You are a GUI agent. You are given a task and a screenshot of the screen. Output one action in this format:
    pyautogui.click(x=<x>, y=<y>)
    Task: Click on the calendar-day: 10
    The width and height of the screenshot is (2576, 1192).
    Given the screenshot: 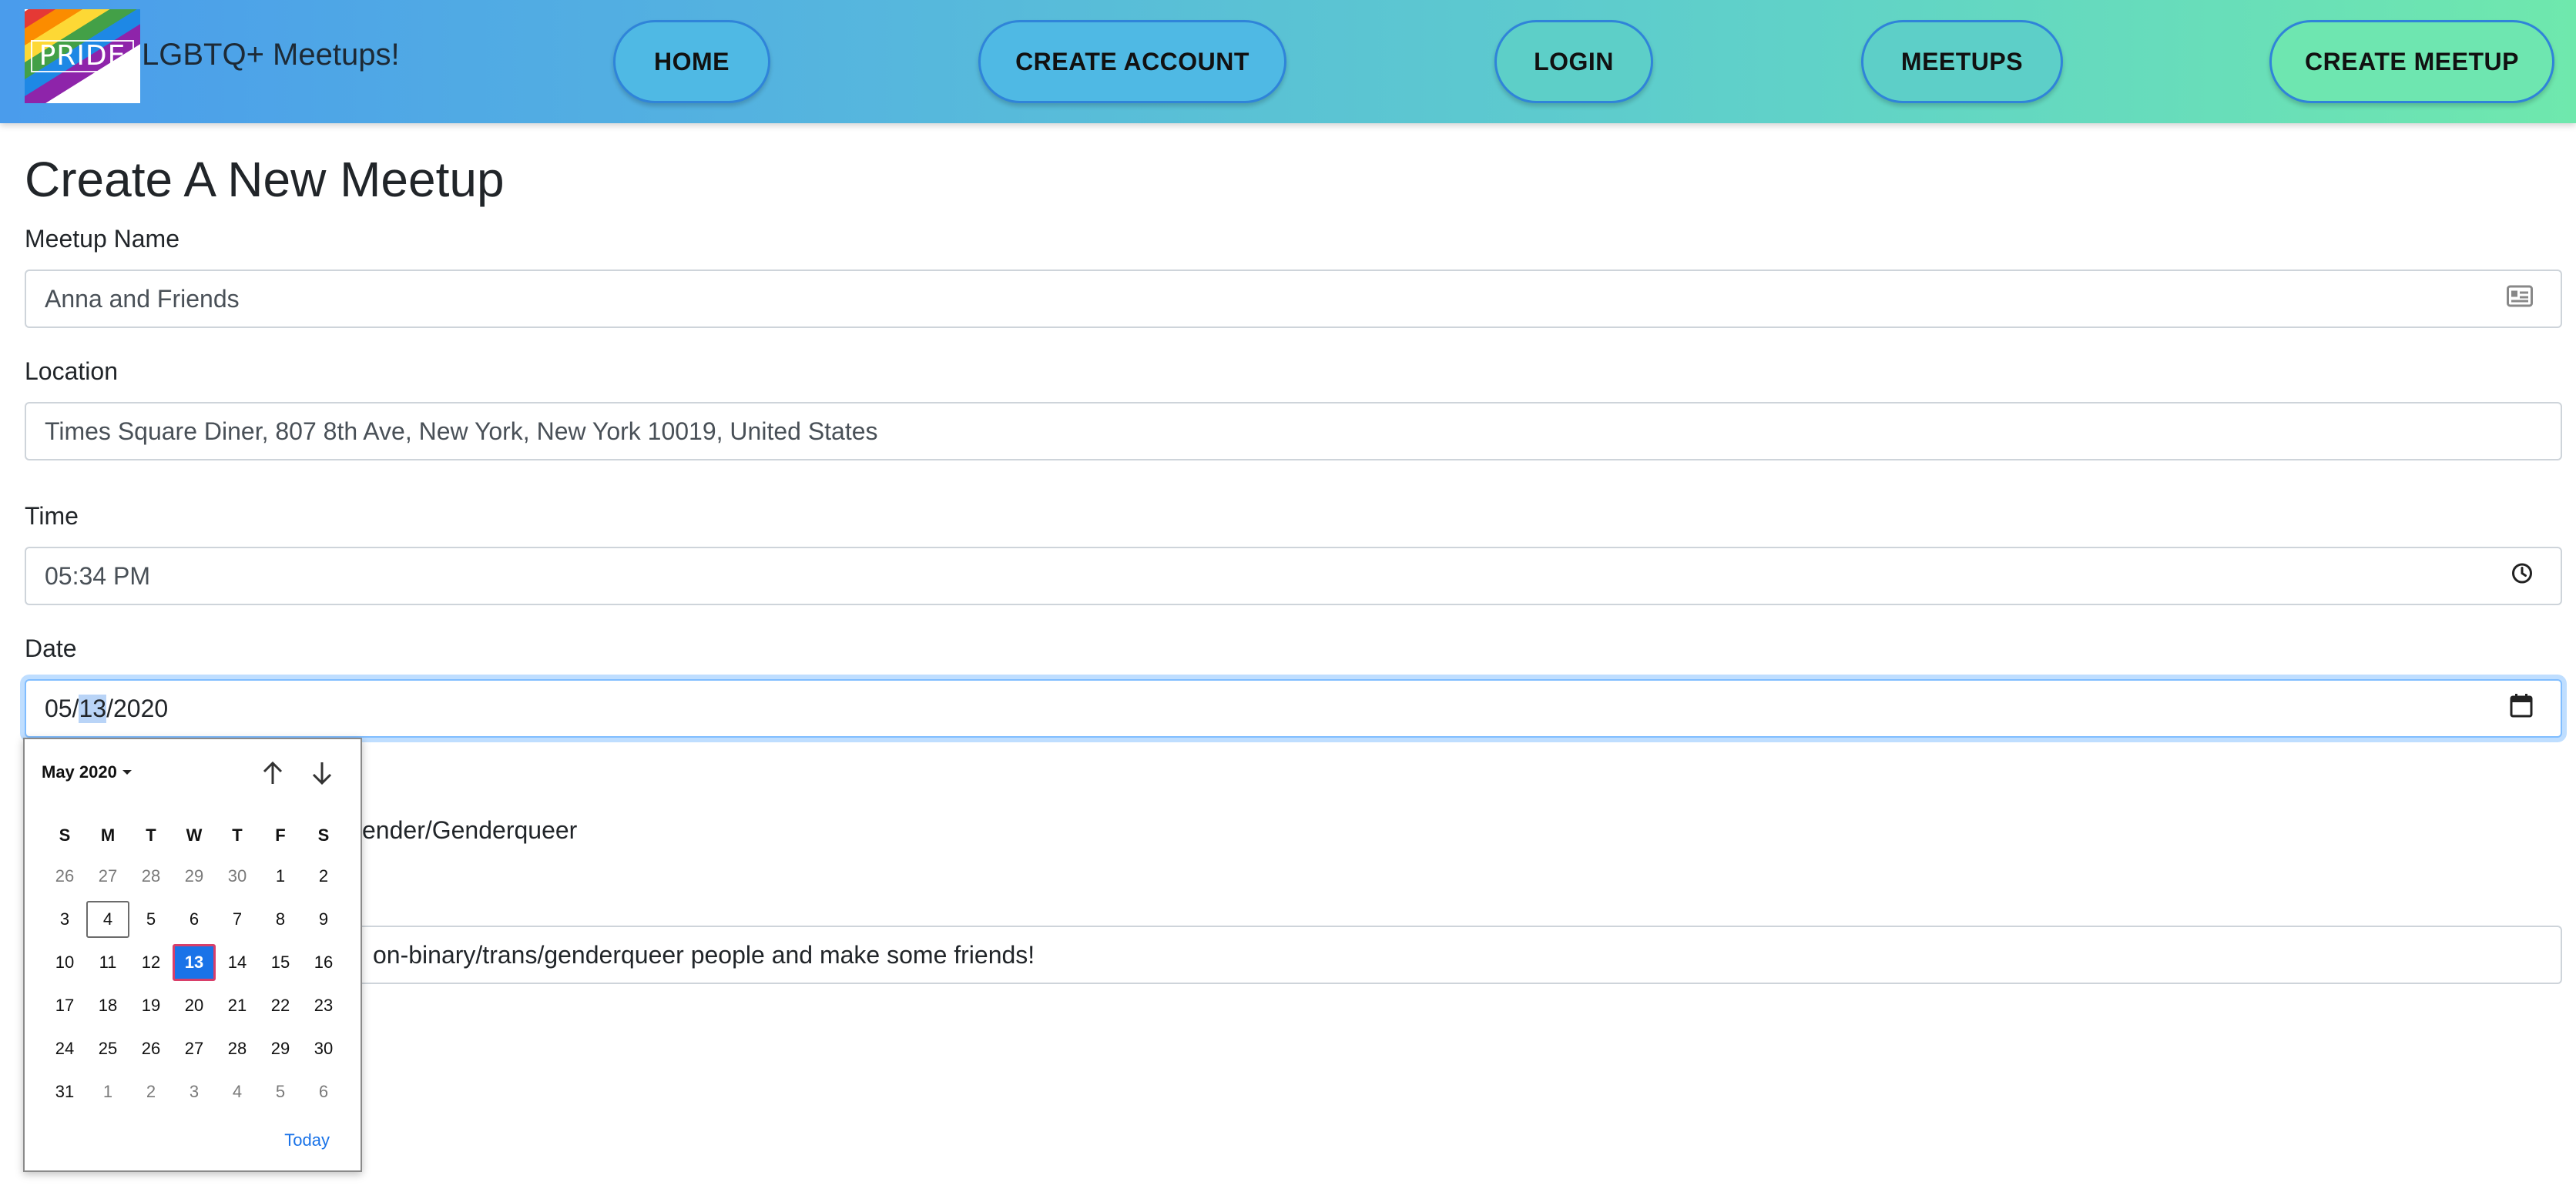 What is the action you would take?
    pyautogui.click(x=64, y=962)
    